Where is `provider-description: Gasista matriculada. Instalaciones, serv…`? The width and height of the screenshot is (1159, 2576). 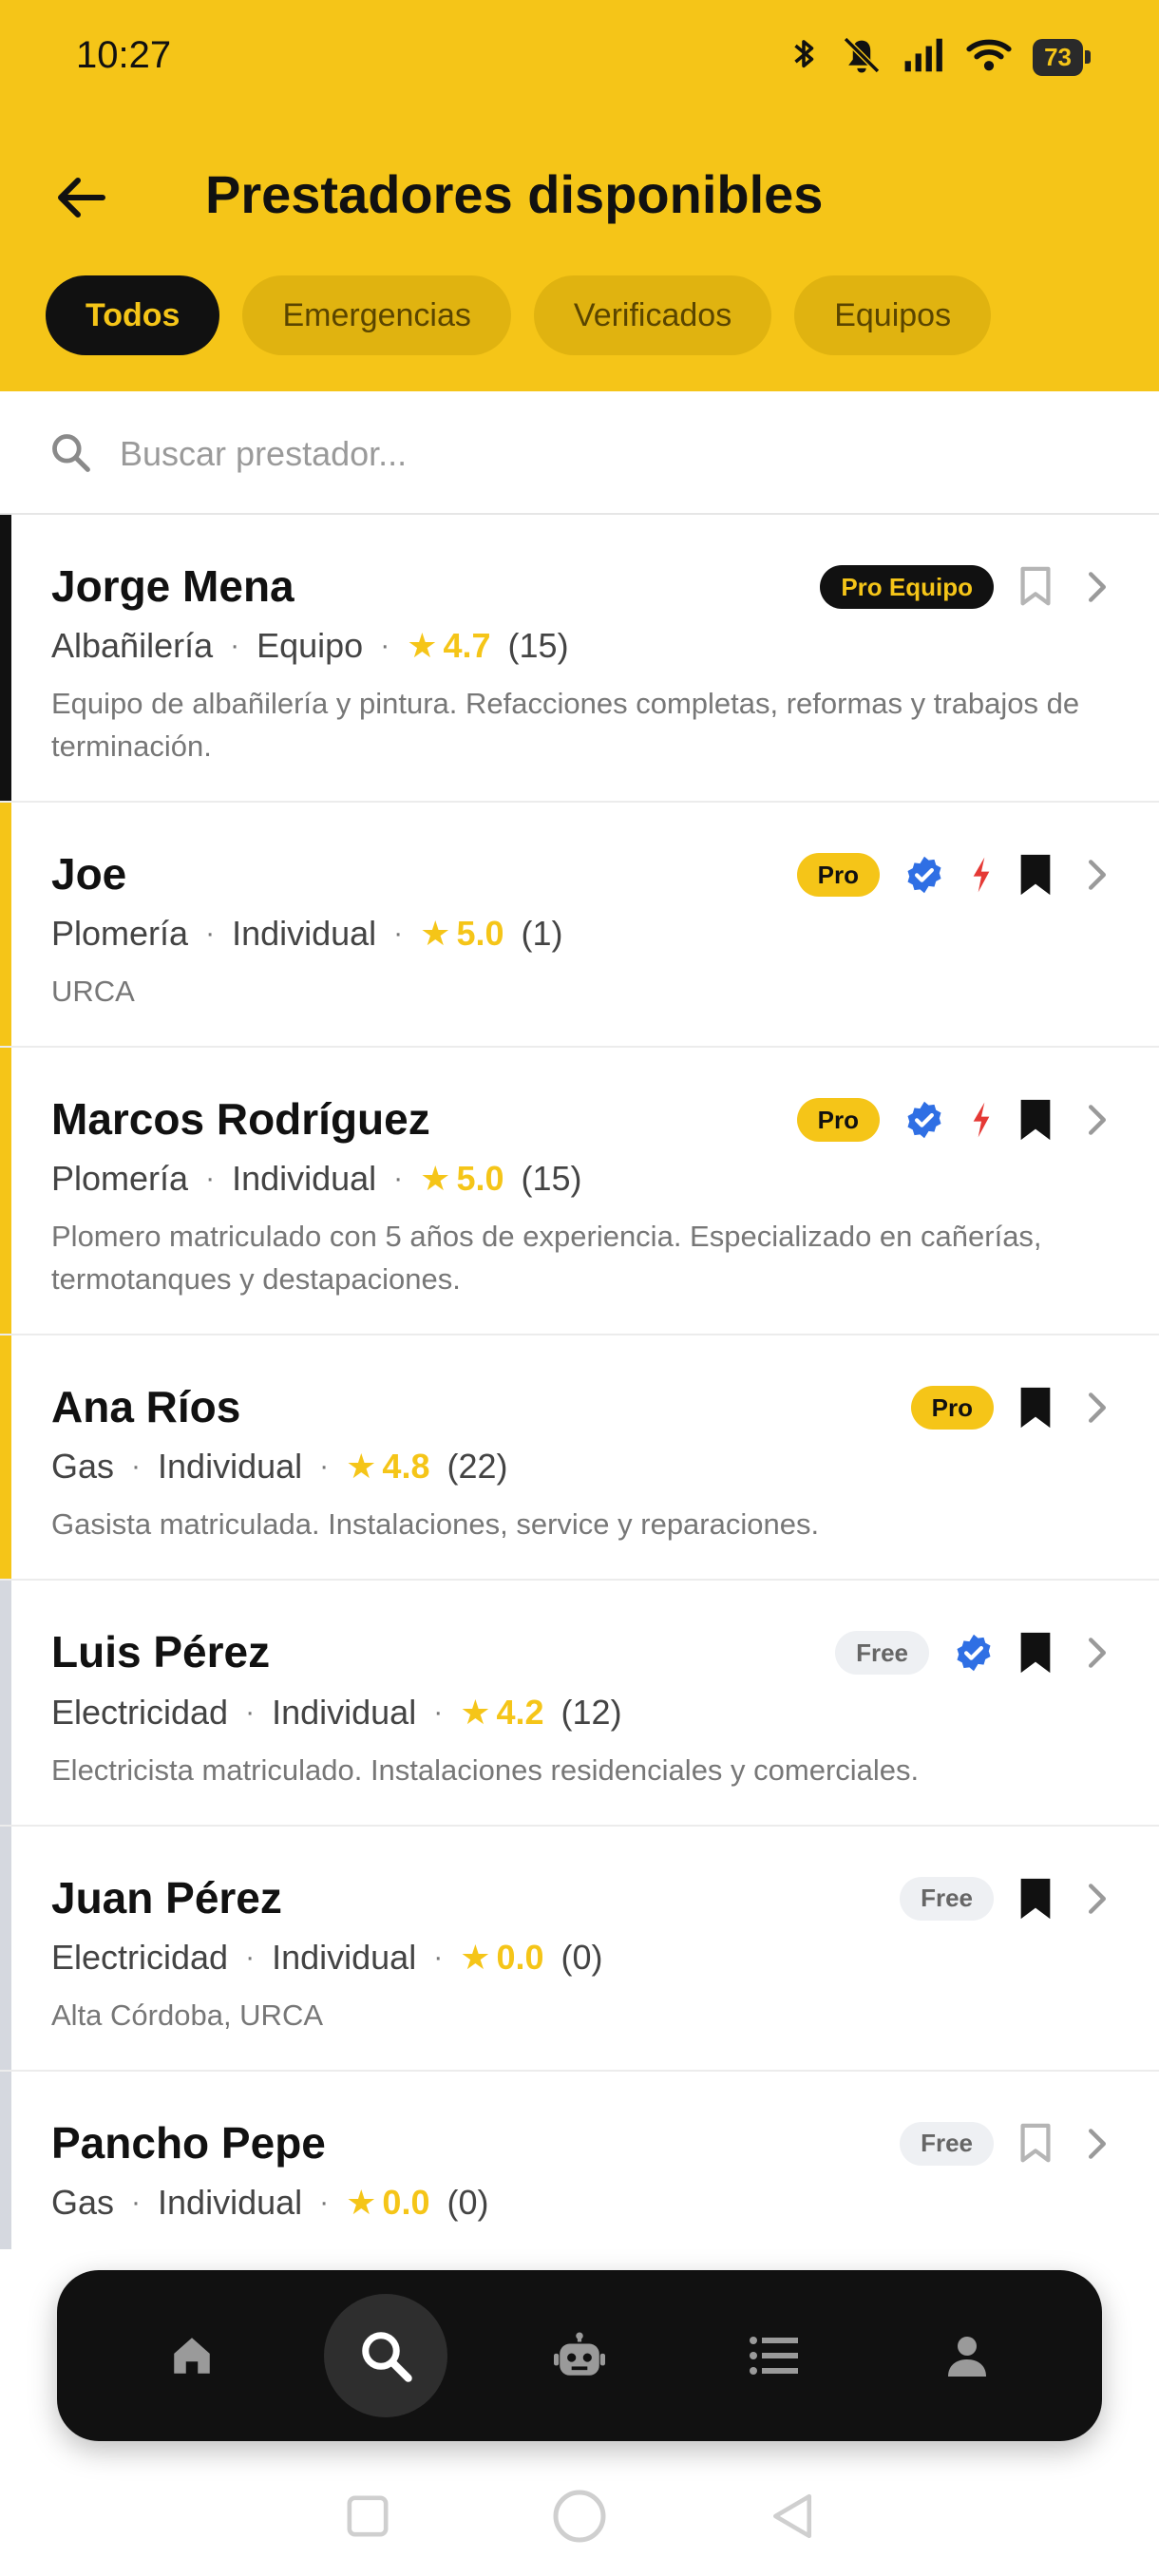
provider-description: Gasista matriculada. Instalaciones, serv… is located at coordinates (435, 1524).